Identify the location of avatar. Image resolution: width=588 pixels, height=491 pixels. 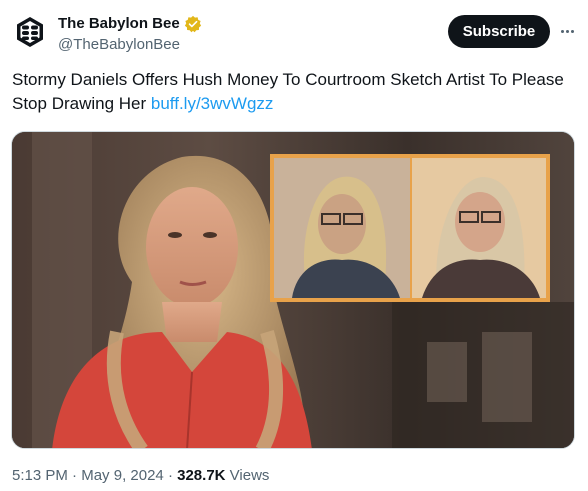
(30, 32).